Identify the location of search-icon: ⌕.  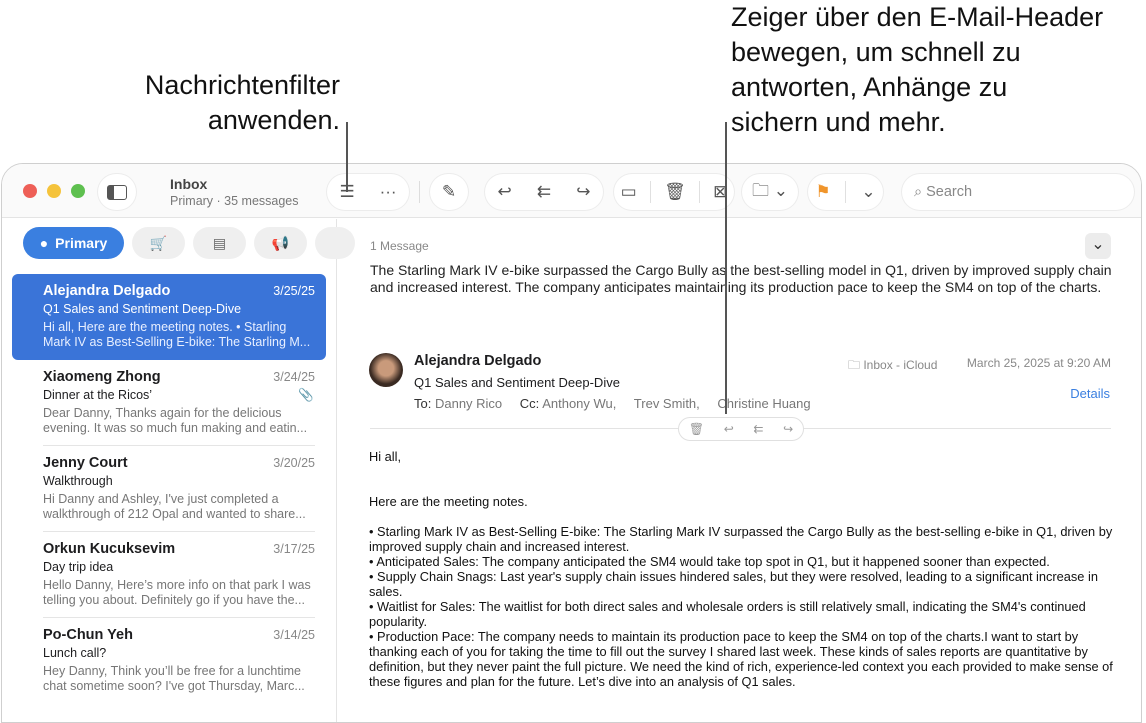
(918, 192).